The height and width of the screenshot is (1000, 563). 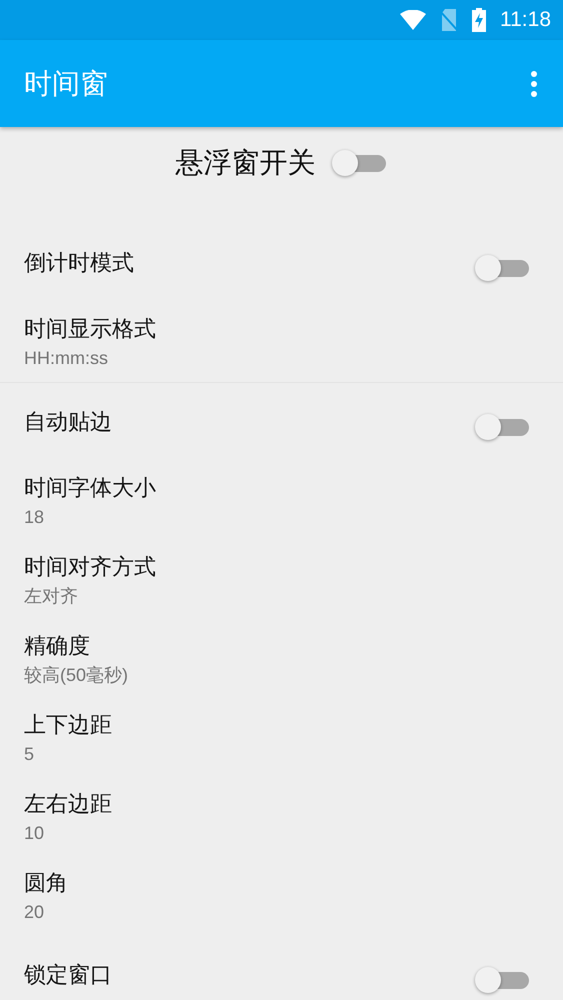 What do you see at coordinates (68, 805) in the screenshot?
I see `setting-title: 左右边距` at bounding box center [68, 805].